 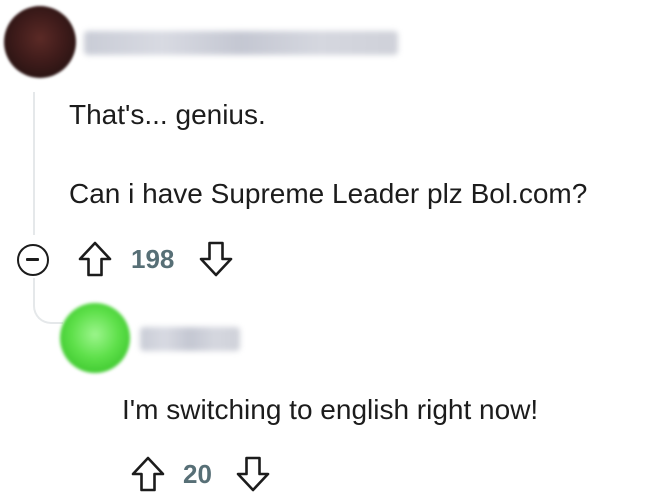 What do you see at coordinates (167, 114) in the screenshot?
I see `comment-body-line: That's... genius.` at bounding box center [167, 114].